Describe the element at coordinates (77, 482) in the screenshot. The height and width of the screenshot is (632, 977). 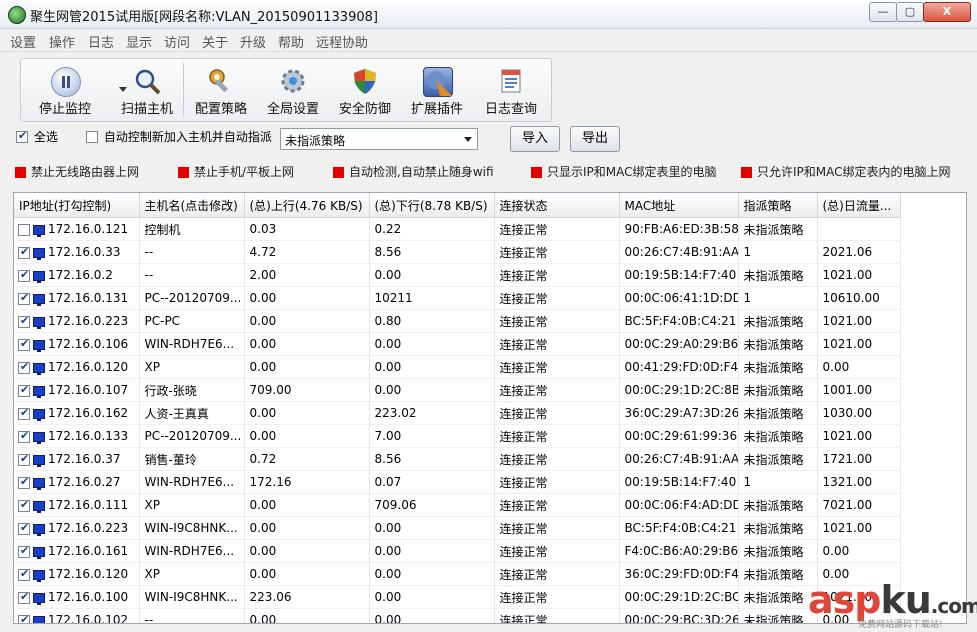
I see `ip-cell: 172.16.0.27` at that location.